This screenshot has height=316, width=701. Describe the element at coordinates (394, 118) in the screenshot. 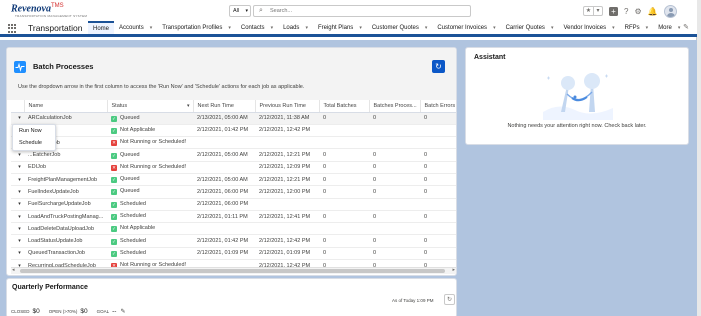

I see `cell-processed: 0` at that location.